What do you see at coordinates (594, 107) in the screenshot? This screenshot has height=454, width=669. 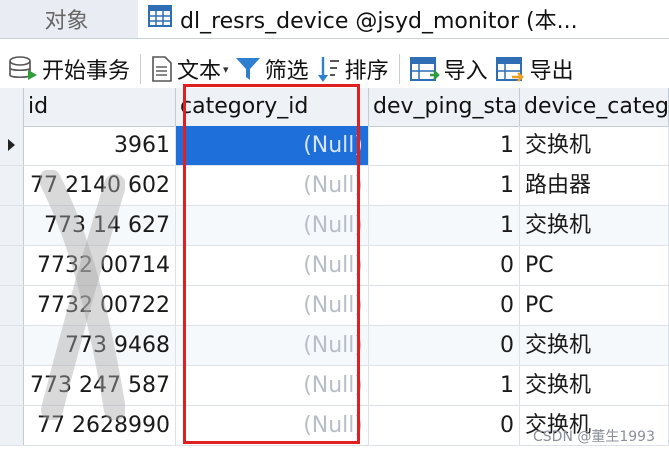 I see `column-header-device-category: device_categ` at bounding box center [594, 107].